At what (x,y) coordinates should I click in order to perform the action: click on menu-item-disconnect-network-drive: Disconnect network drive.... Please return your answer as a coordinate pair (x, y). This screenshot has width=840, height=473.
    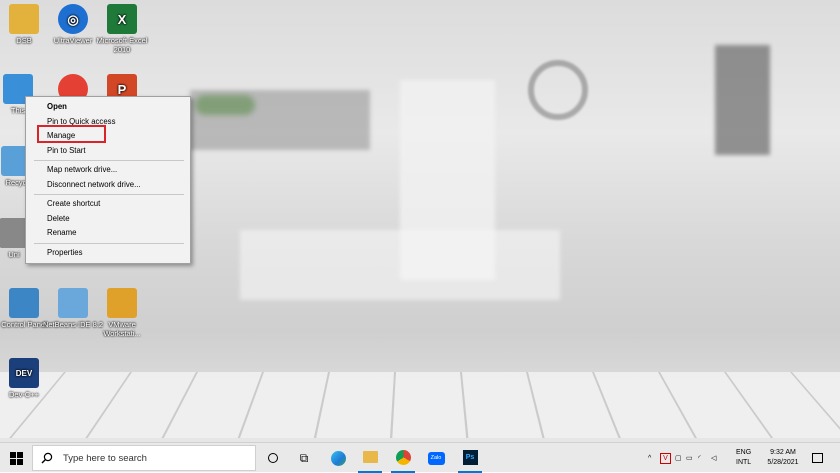
    Looking at the image, I should click on (108, 185).